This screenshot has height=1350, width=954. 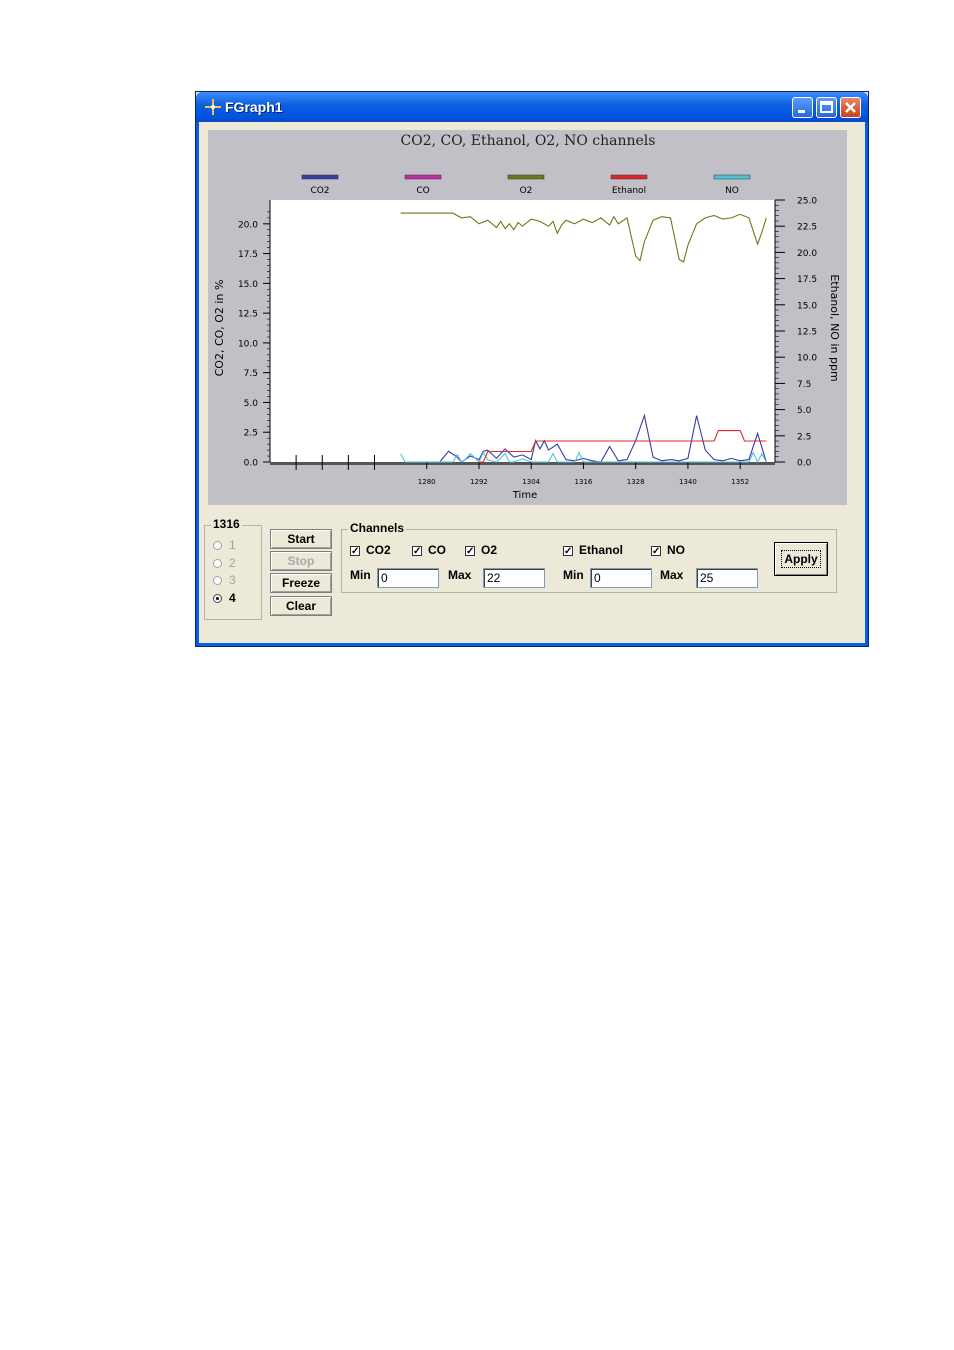 I want to click on stop-button: Stop, so click(x=301, y=561).